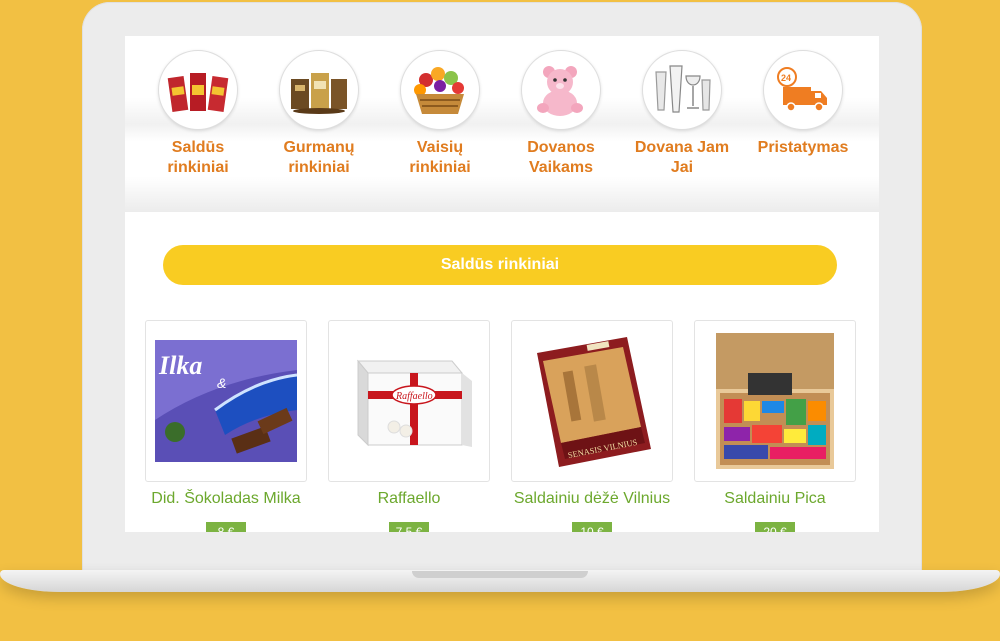 The width and height of the screenshot is (1000, 641). I want to click on category-dovana-jam-jai: Dovana Jam Jai, so click(682, 114).